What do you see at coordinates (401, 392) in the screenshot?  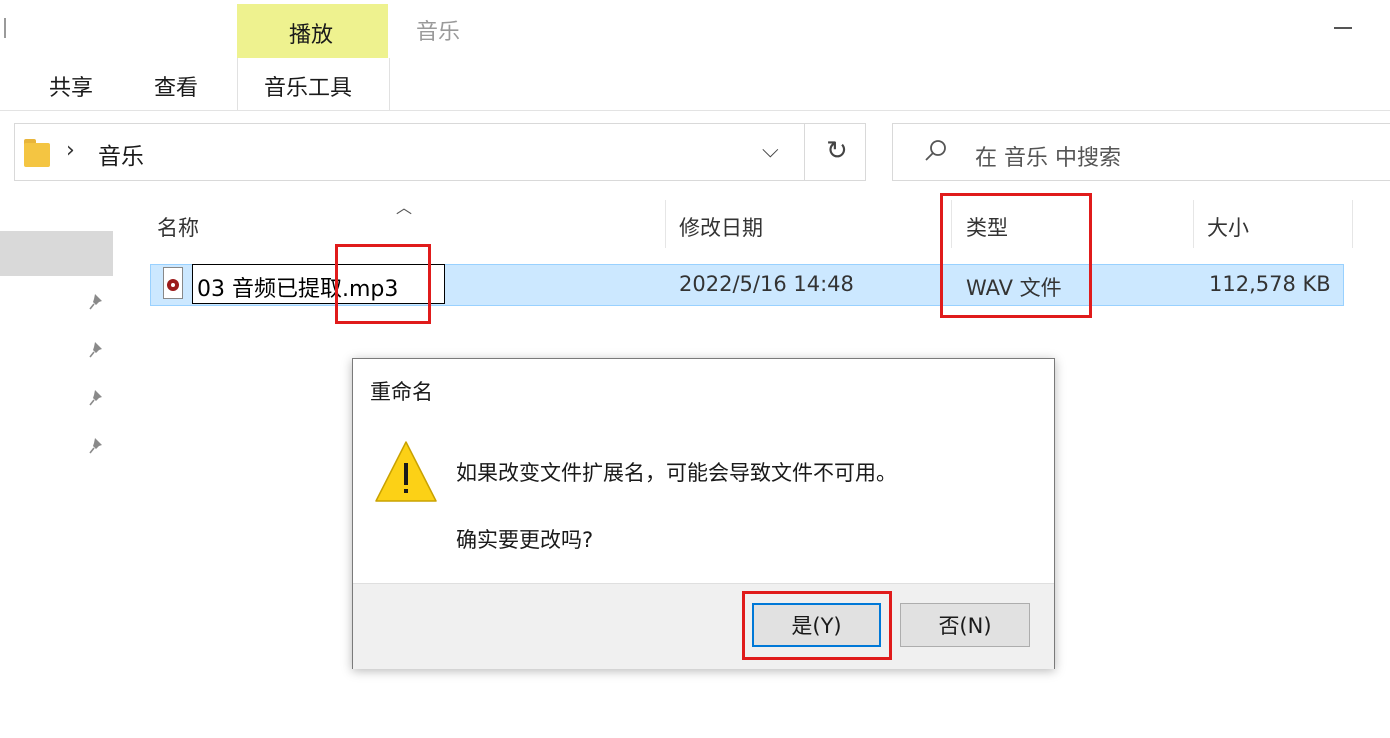 I see `dialog-title: 重命名` at bounding box center [401, 392].